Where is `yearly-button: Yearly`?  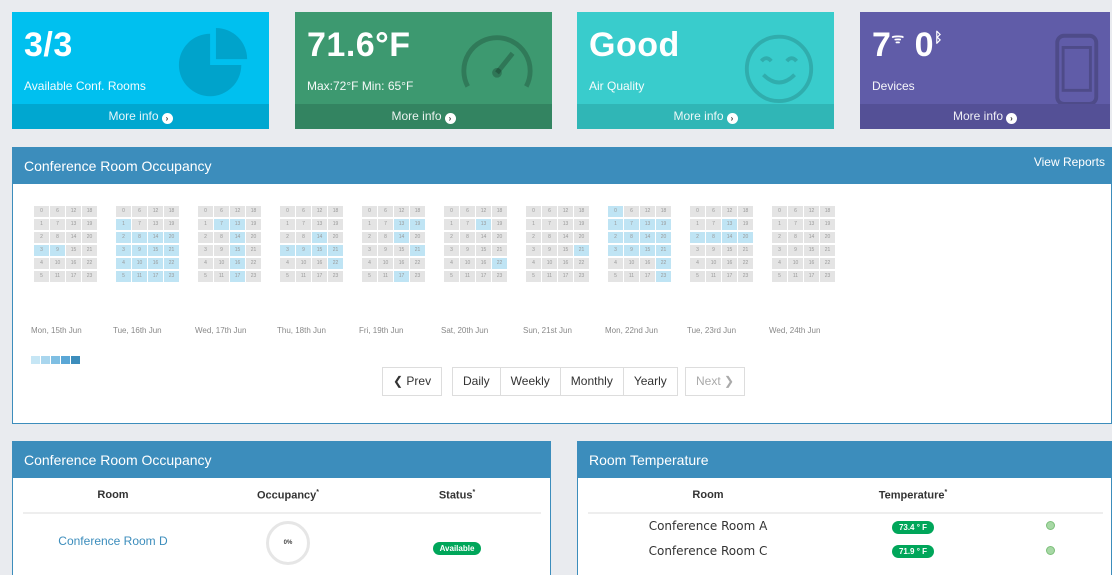 yearly-button: Yearly is located at coordinates (650, 381).